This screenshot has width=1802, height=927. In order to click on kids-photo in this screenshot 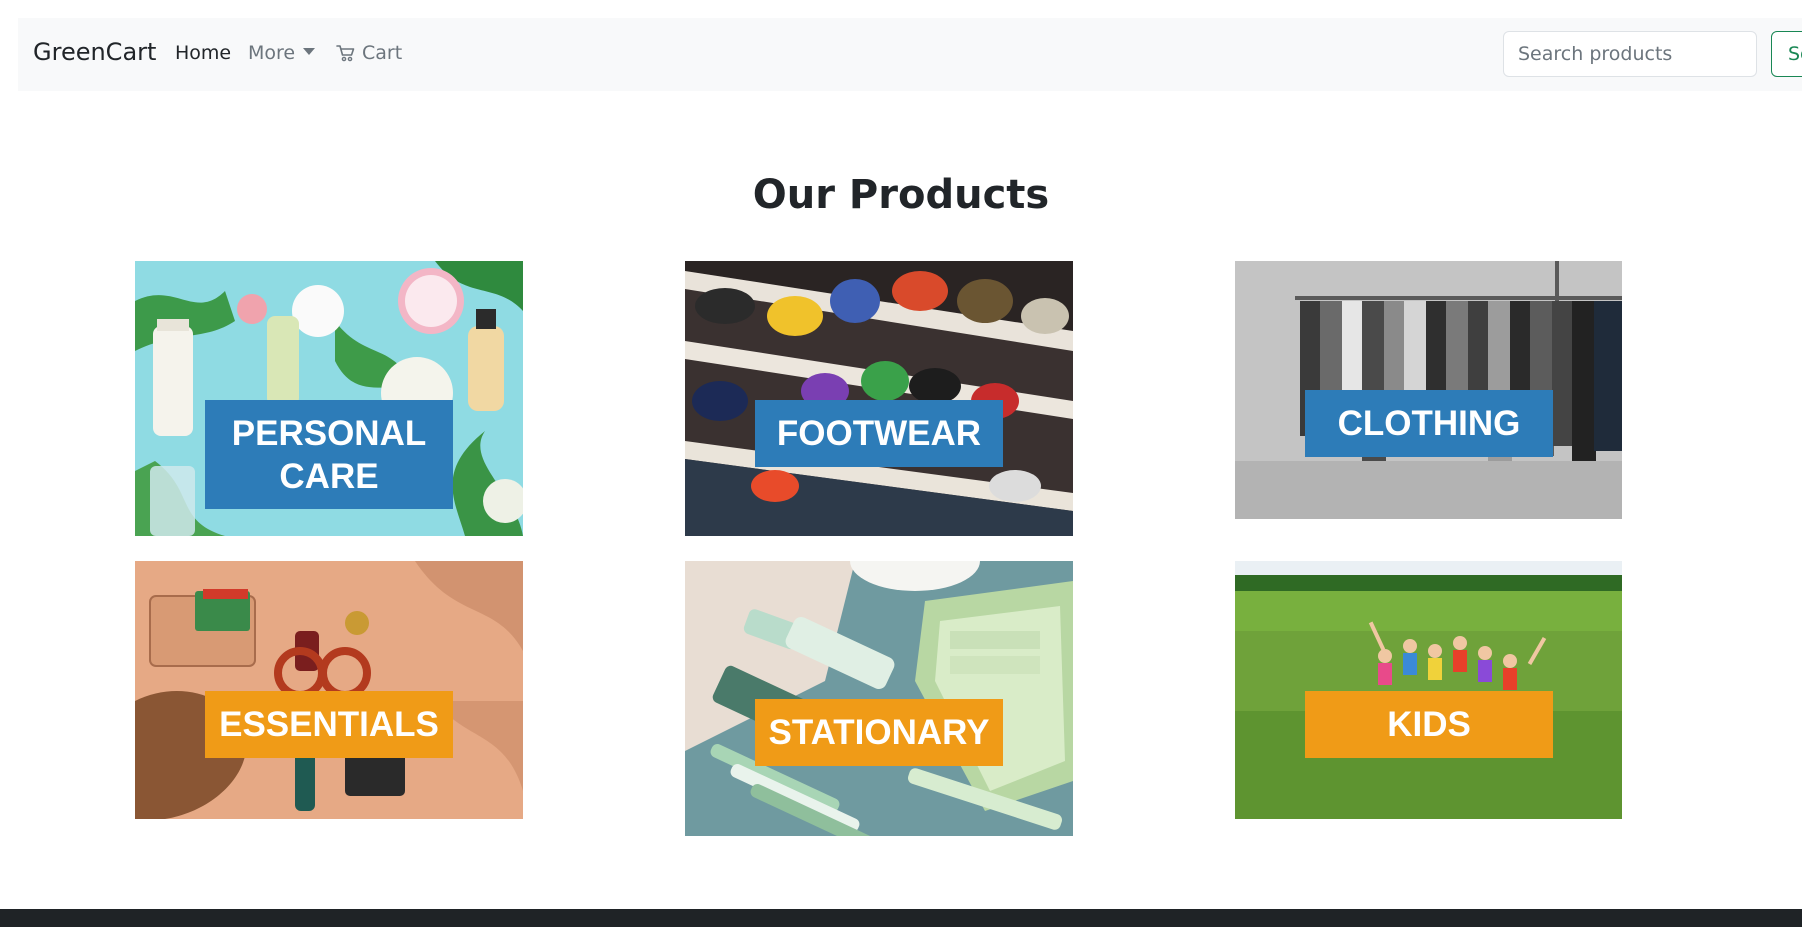, I will do `click(1428, 690)`.